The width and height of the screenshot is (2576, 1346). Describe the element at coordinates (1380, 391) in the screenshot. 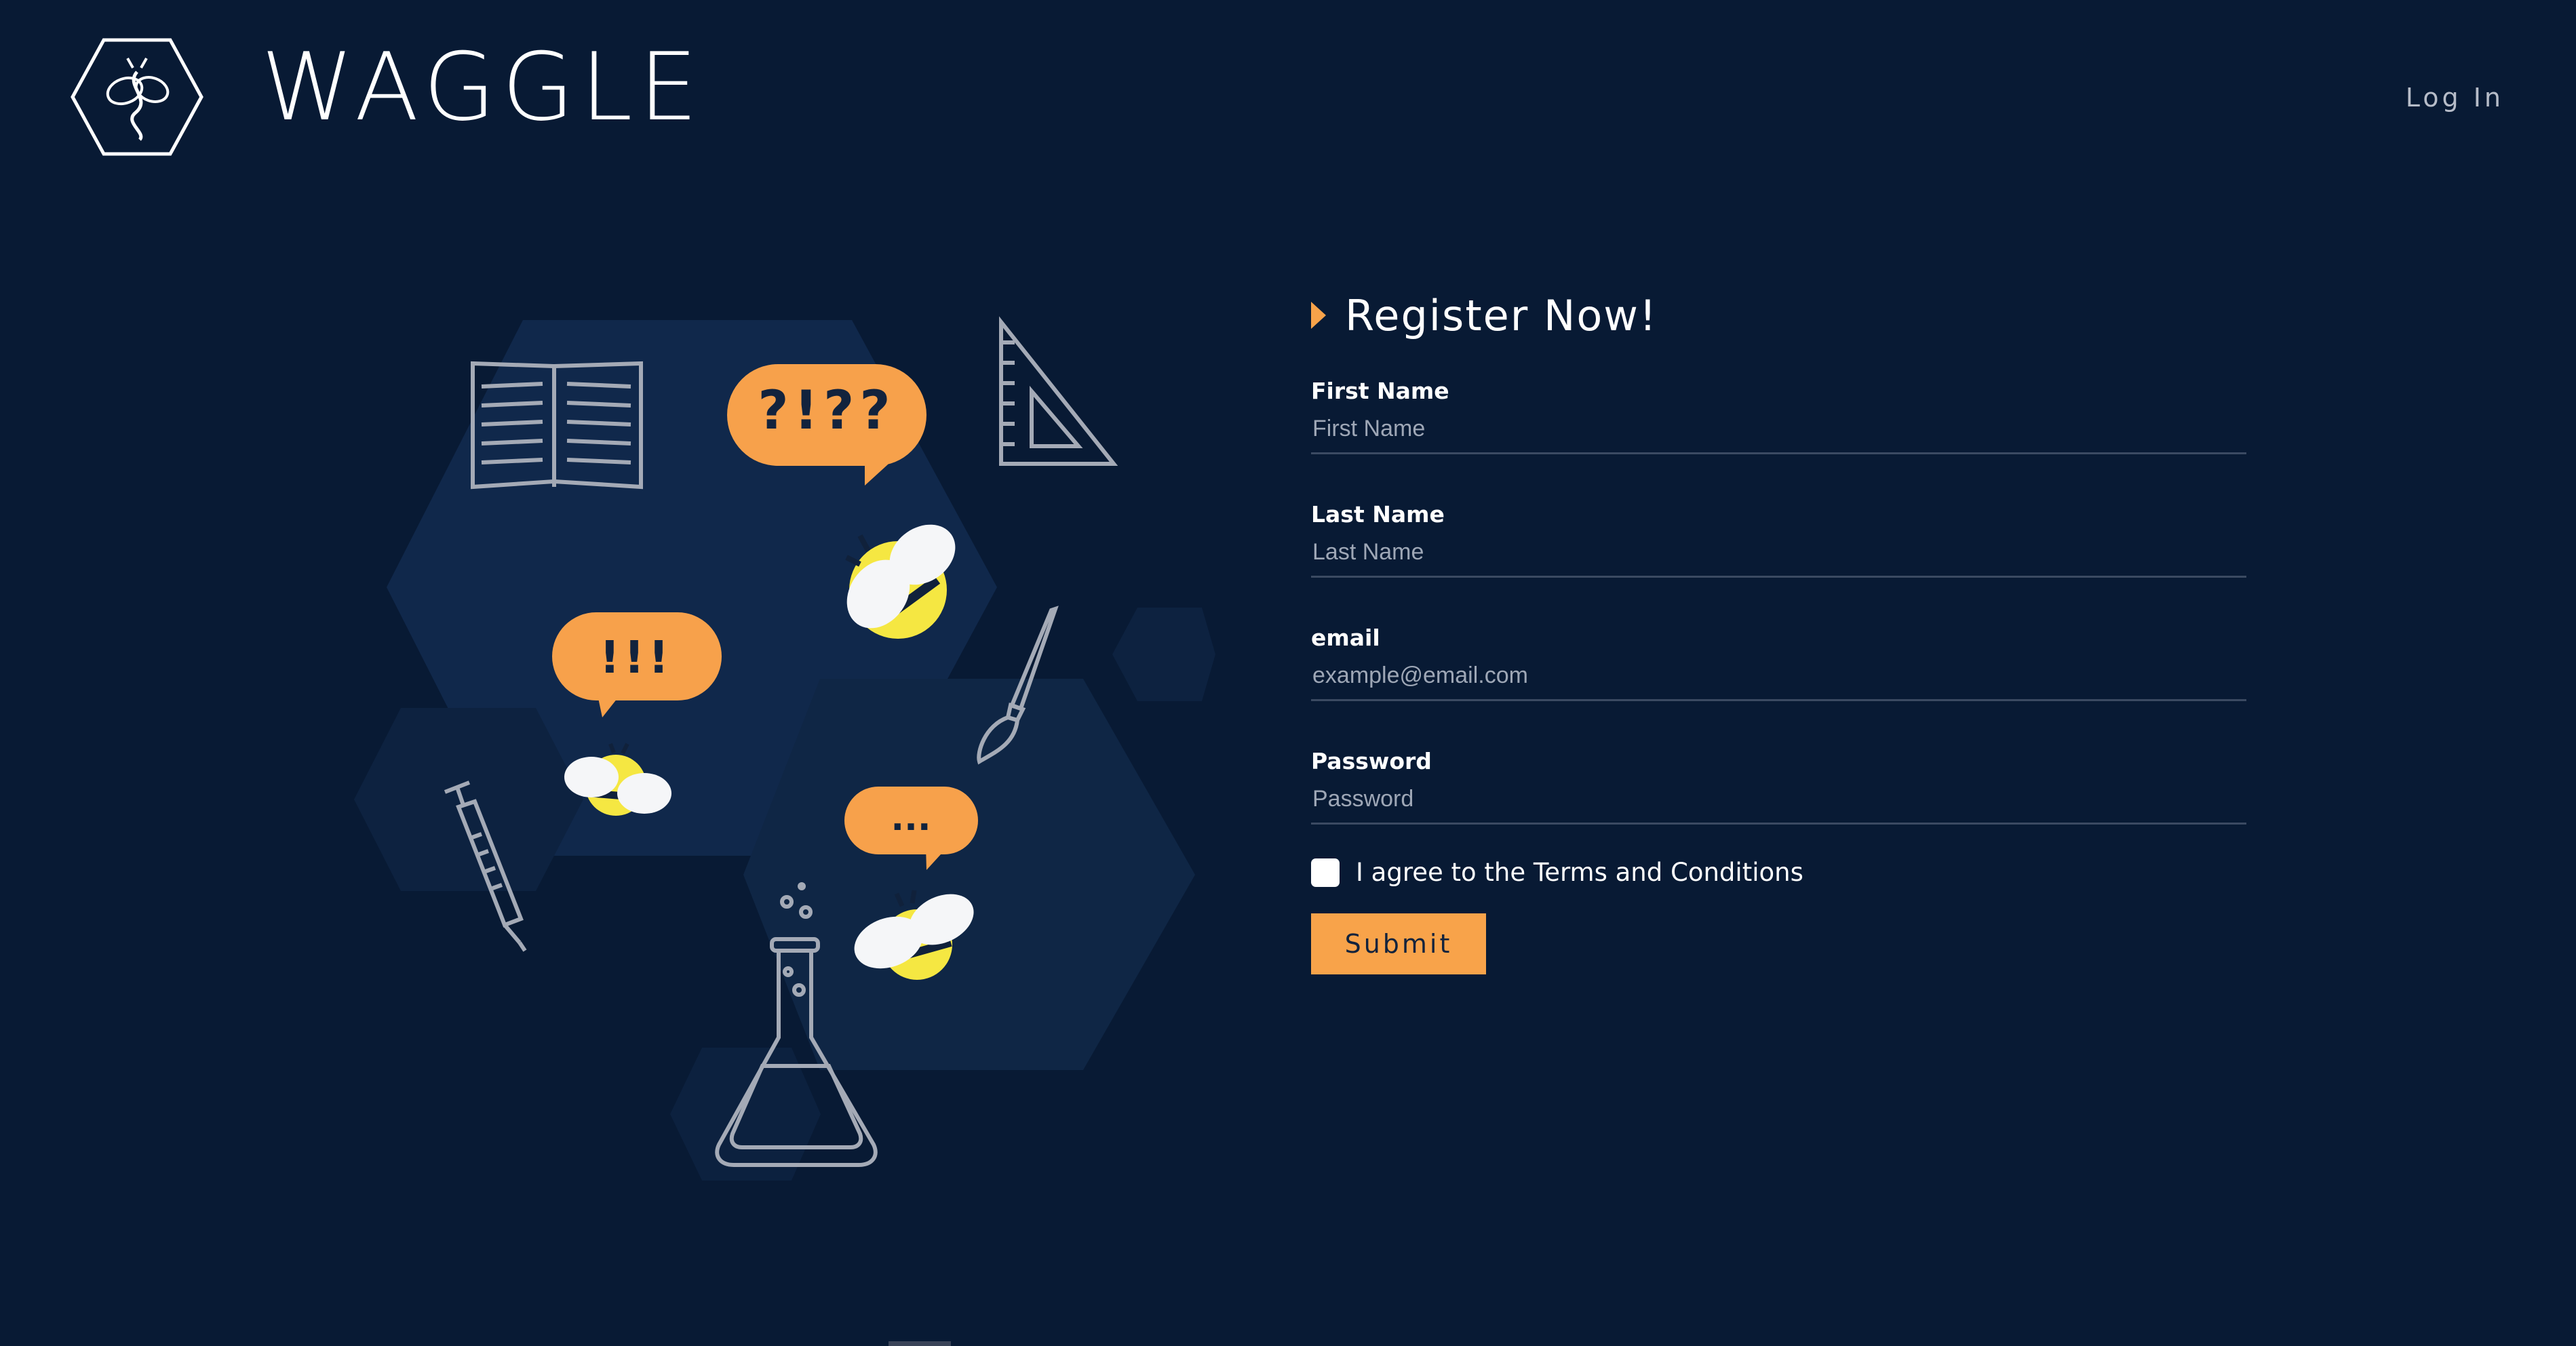

I see `first-name-label: First Name` at that location.